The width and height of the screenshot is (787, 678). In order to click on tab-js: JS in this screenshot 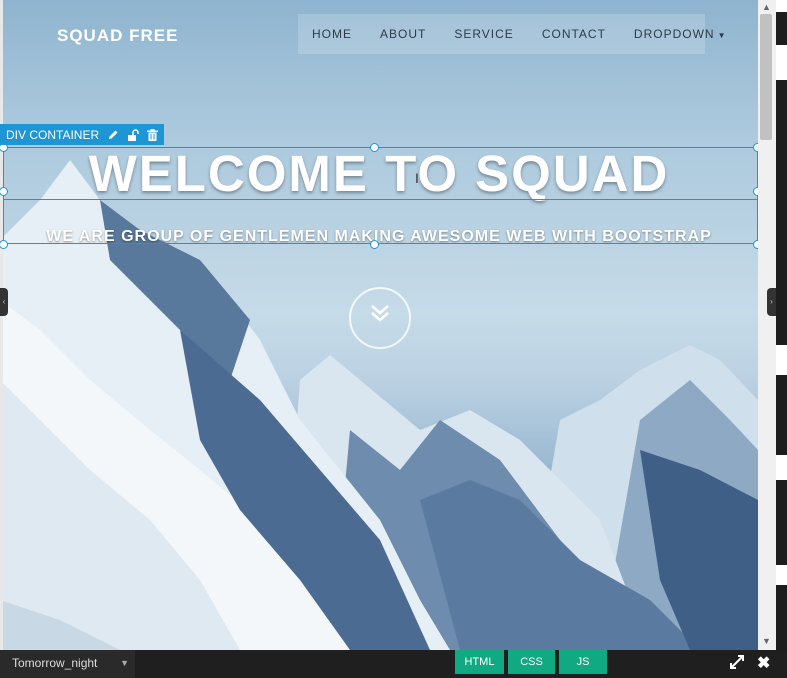, I will do `click(583, 662)`.